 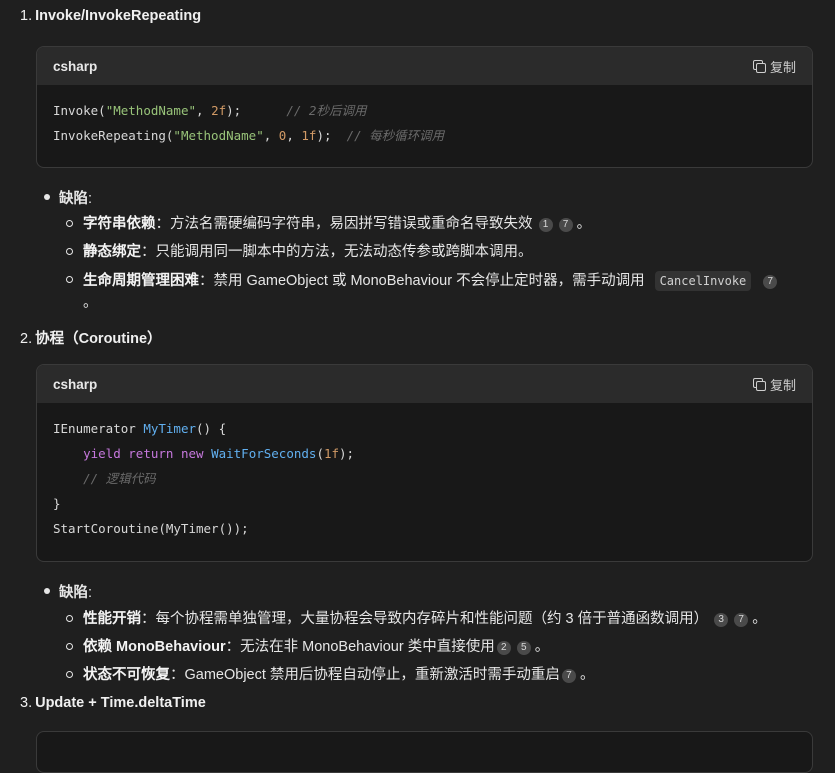 I want to click on inline-code: CancelInvoke, so click(x=703, y=281).